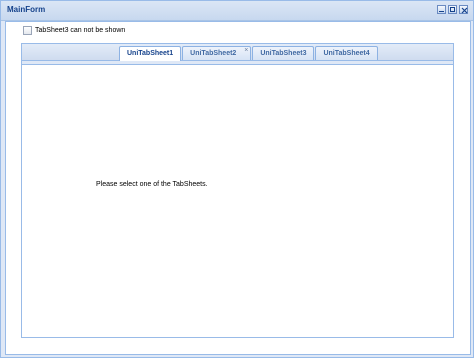  I want to click on window-tools, so click(452, 9).